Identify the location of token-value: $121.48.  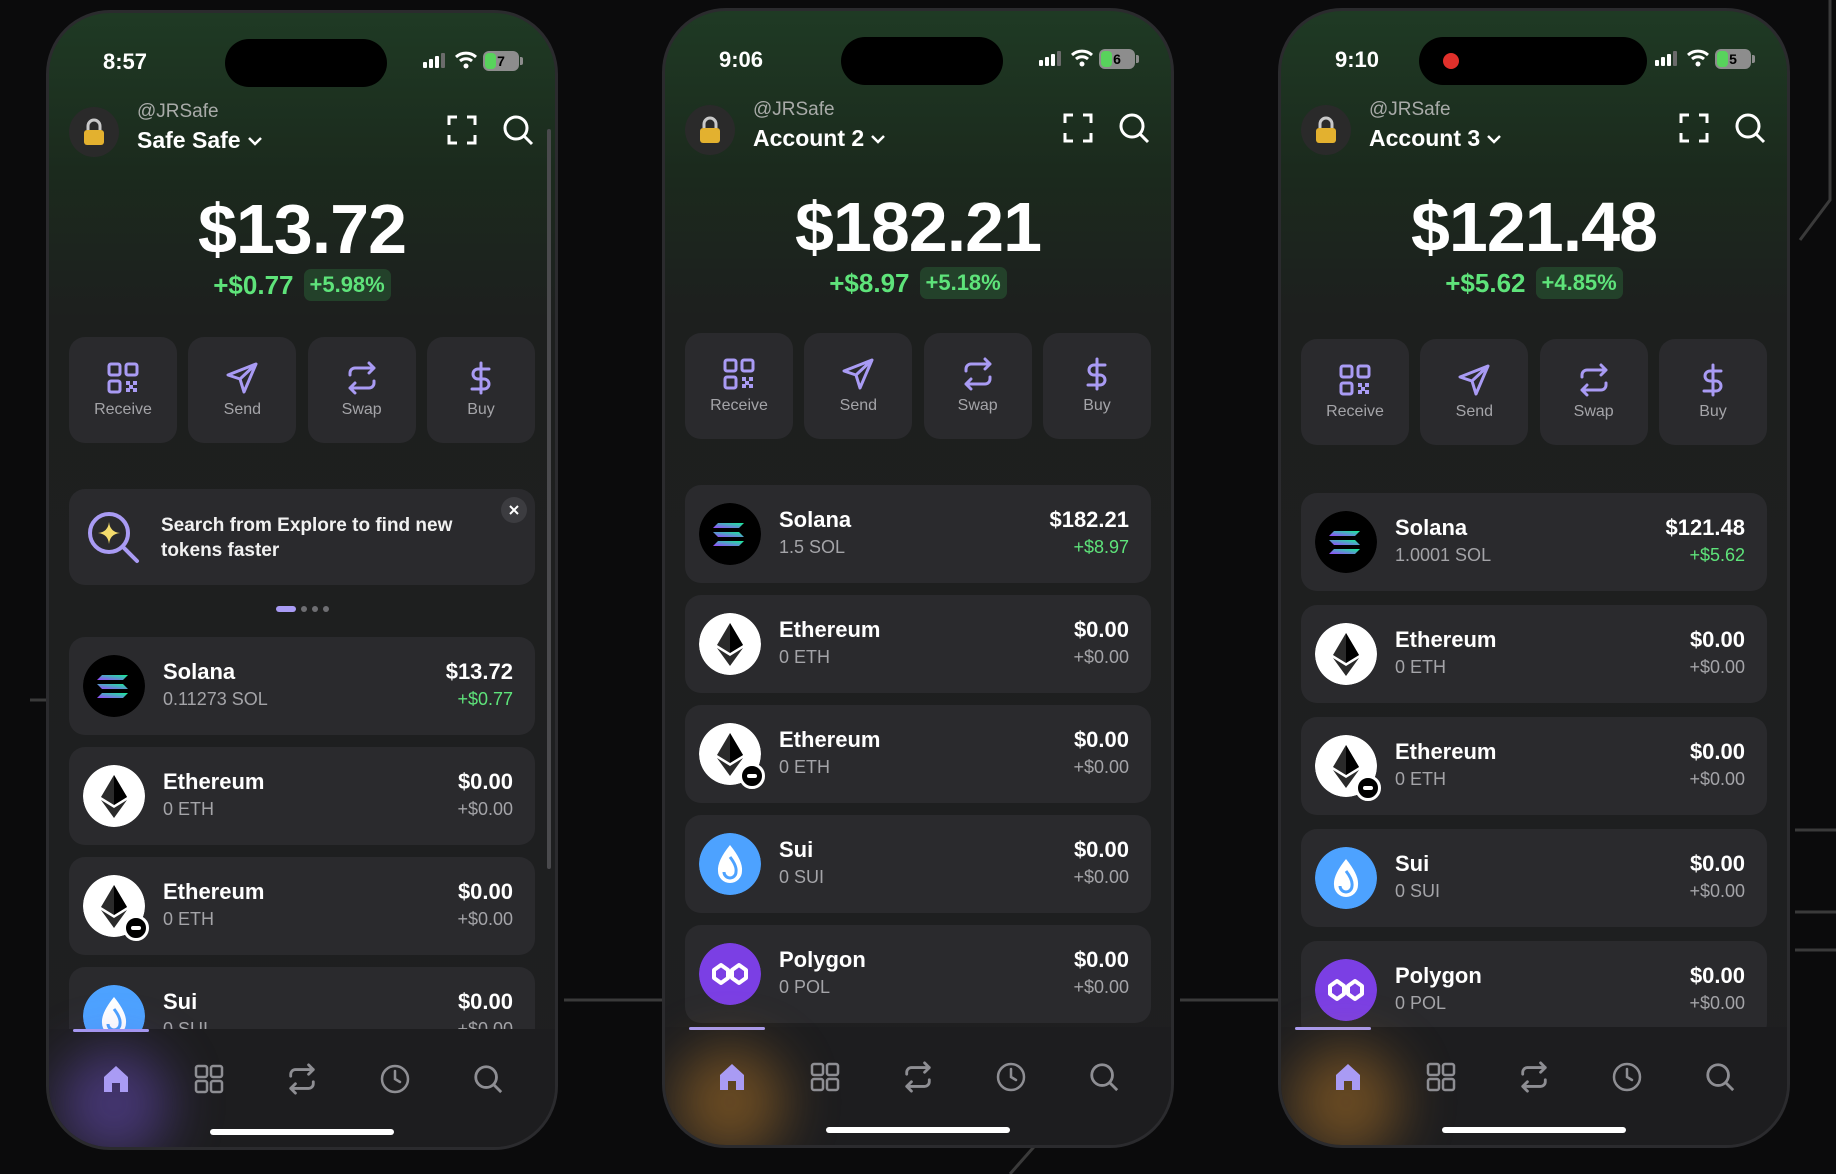
(1705, 527).